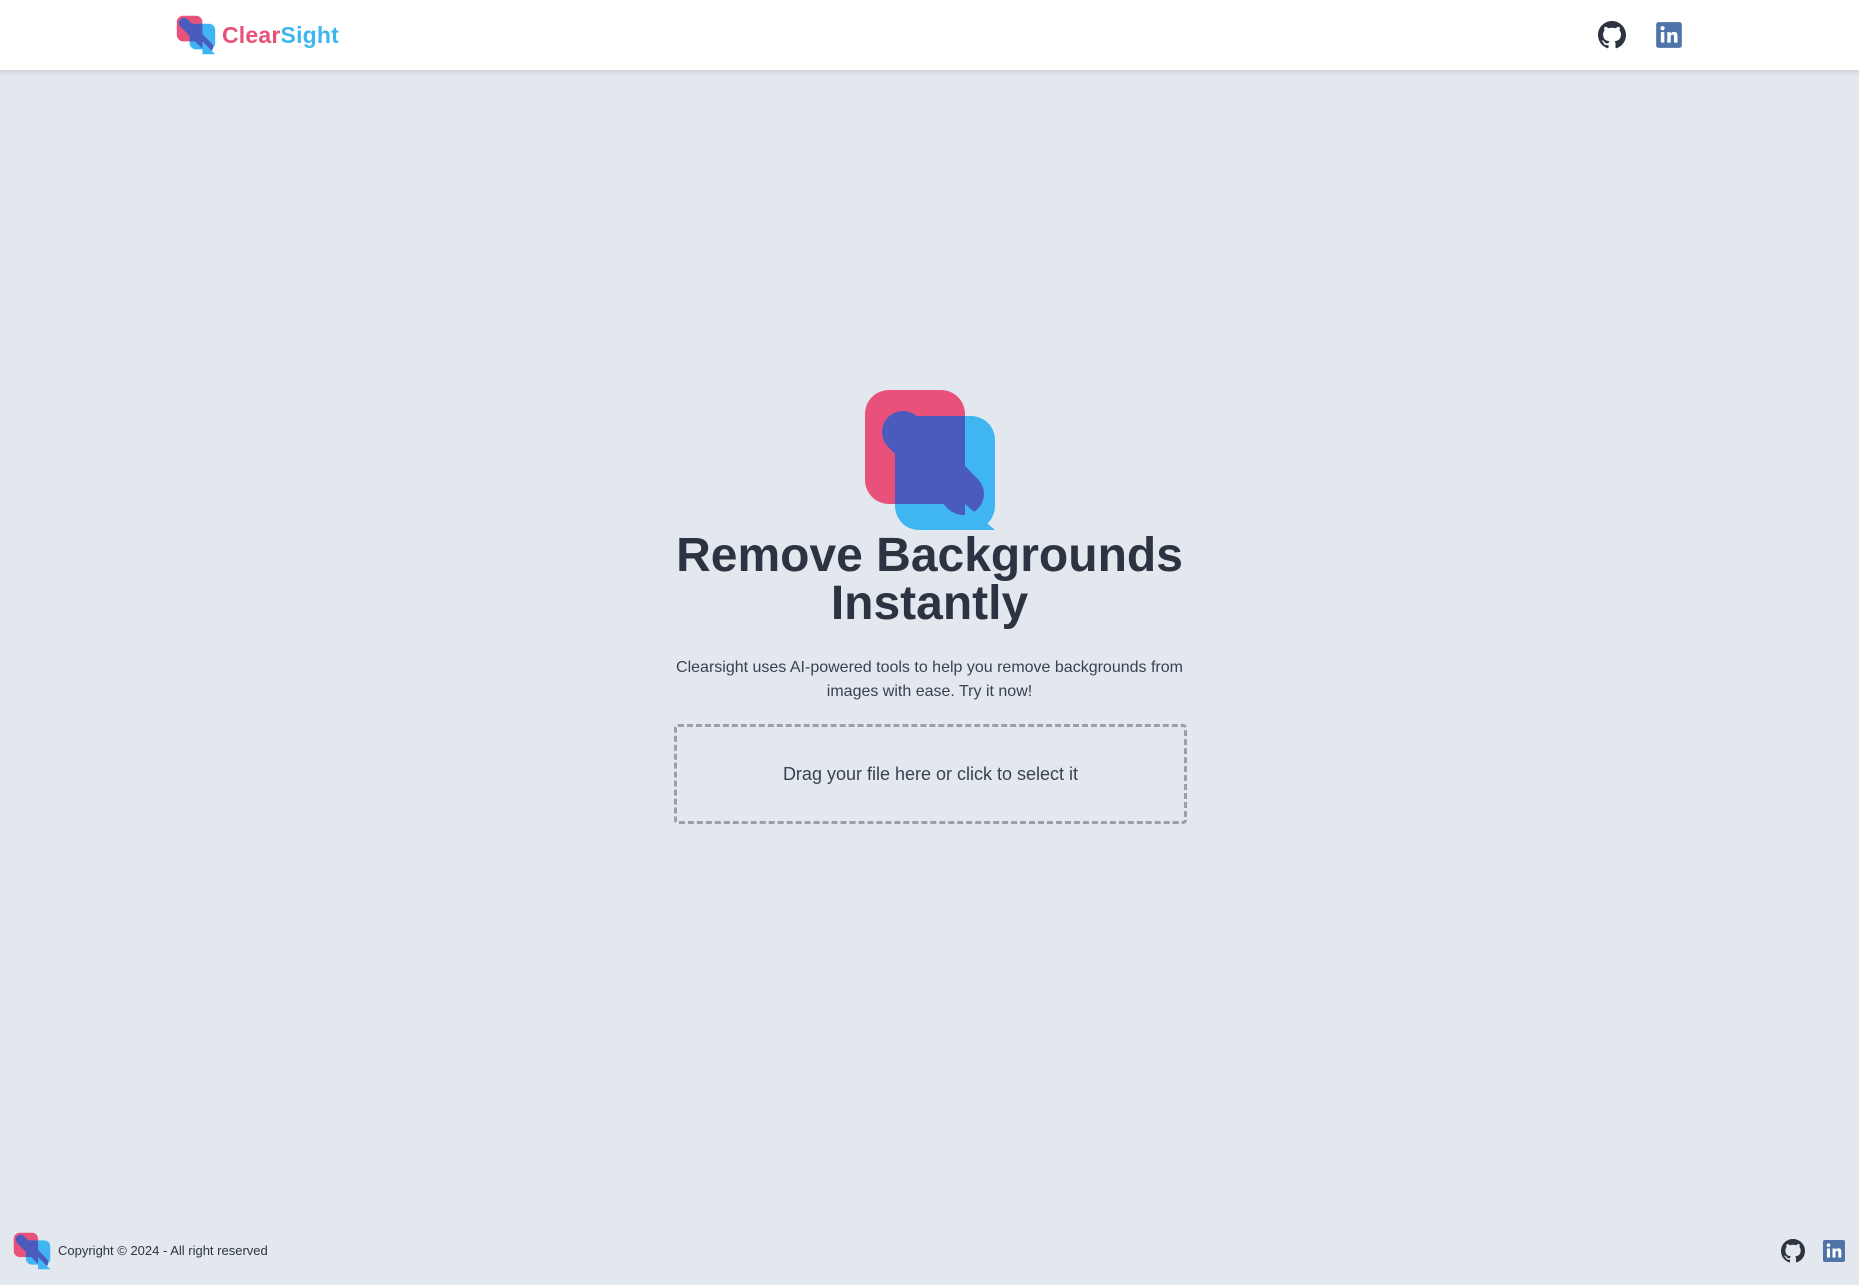 The width and height of the screenshot is (1859, 1285). Describe the element at coordinates (929, 579) in the screenshot. I see `hero-title: Remove Backgrounds Instantly` at that location.